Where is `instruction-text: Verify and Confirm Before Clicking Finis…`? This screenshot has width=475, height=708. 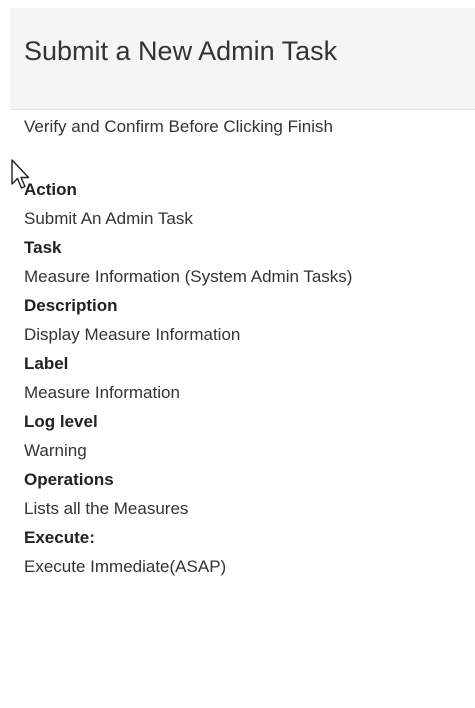 instruction-text: Verify and Confirm Before Clicking Finis… is located at coordinates (178, 126).